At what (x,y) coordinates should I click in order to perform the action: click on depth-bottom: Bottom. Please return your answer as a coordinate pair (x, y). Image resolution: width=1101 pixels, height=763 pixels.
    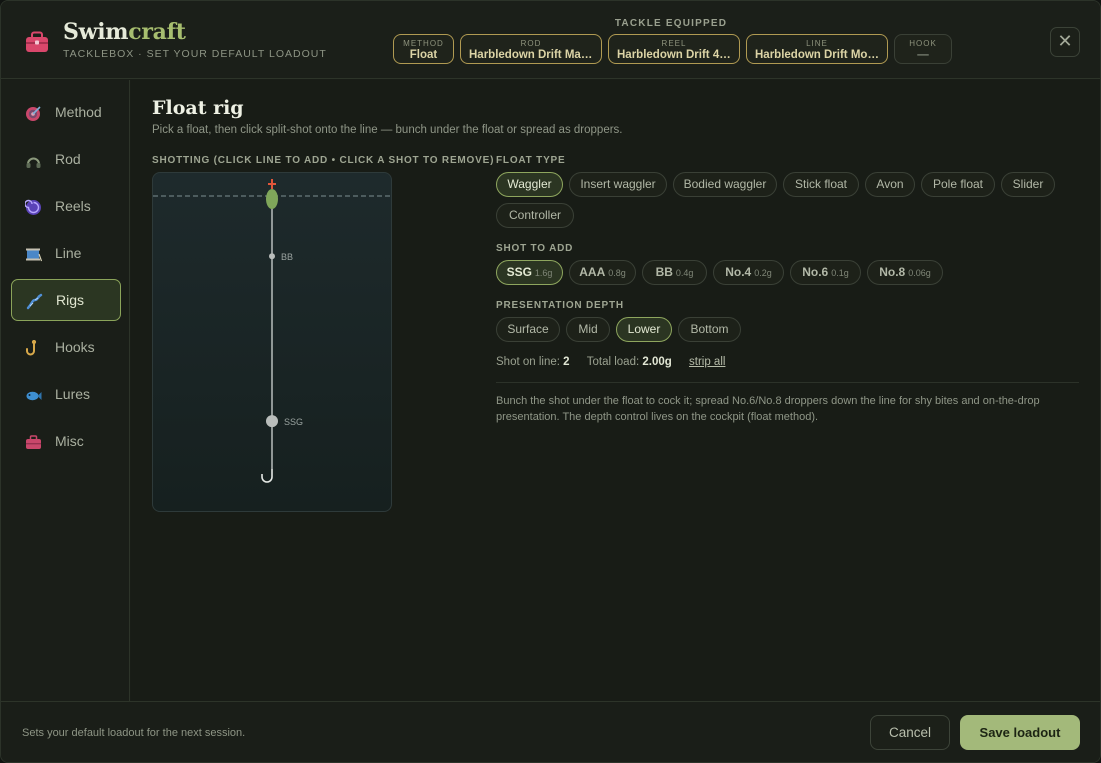
    Looking at the image, I should click on (709, 329).